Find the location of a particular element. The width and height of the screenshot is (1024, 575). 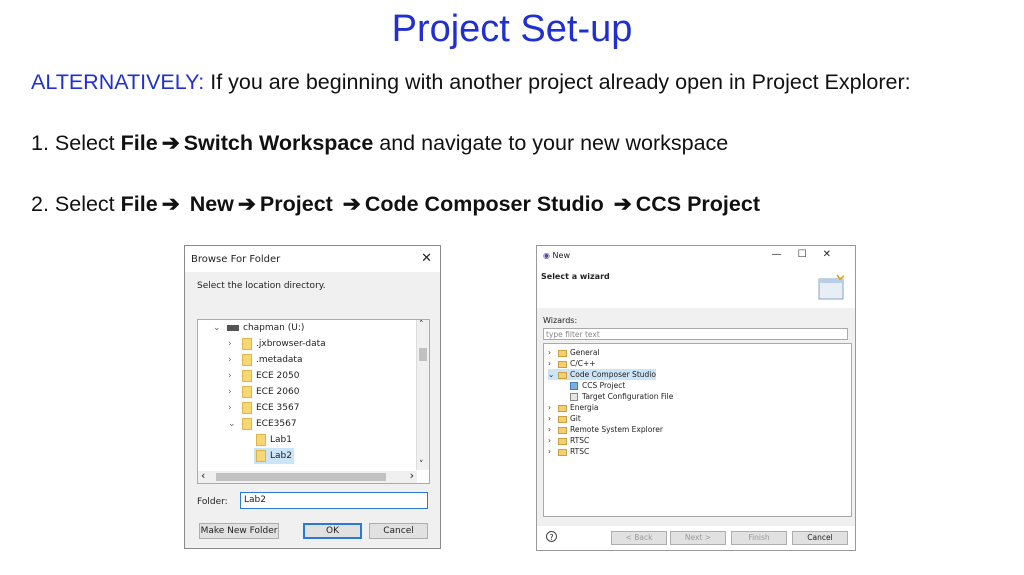

tree-item-label: ECE 2050 is located at coordinates (278, 376).